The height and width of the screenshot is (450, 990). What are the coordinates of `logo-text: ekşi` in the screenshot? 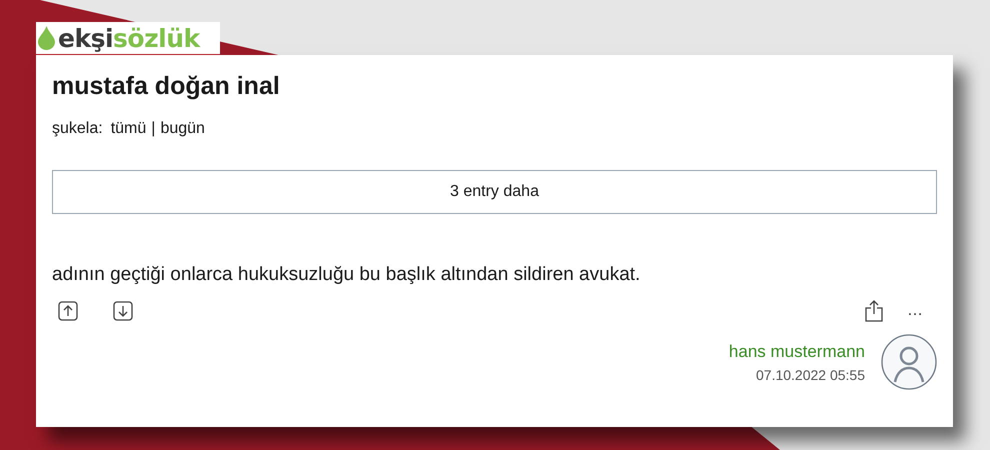 It's located at (86, 38).